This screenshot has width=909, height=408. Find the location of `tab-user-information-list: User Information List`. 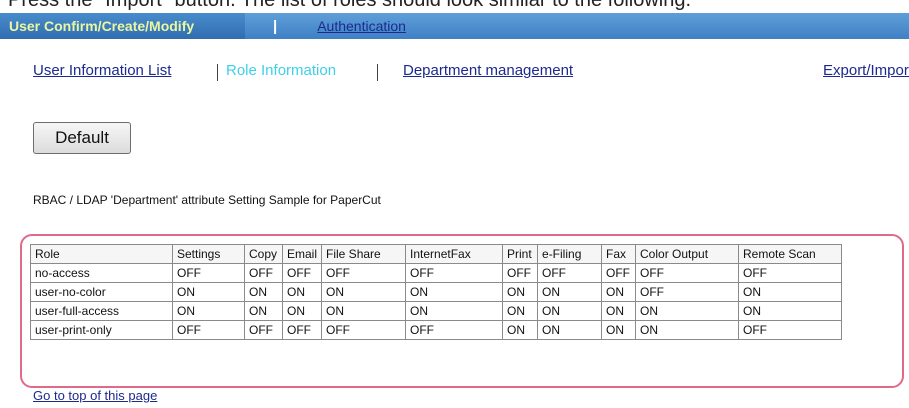

tab-user-information-list: User Information List is located at coordinates (102, 70).